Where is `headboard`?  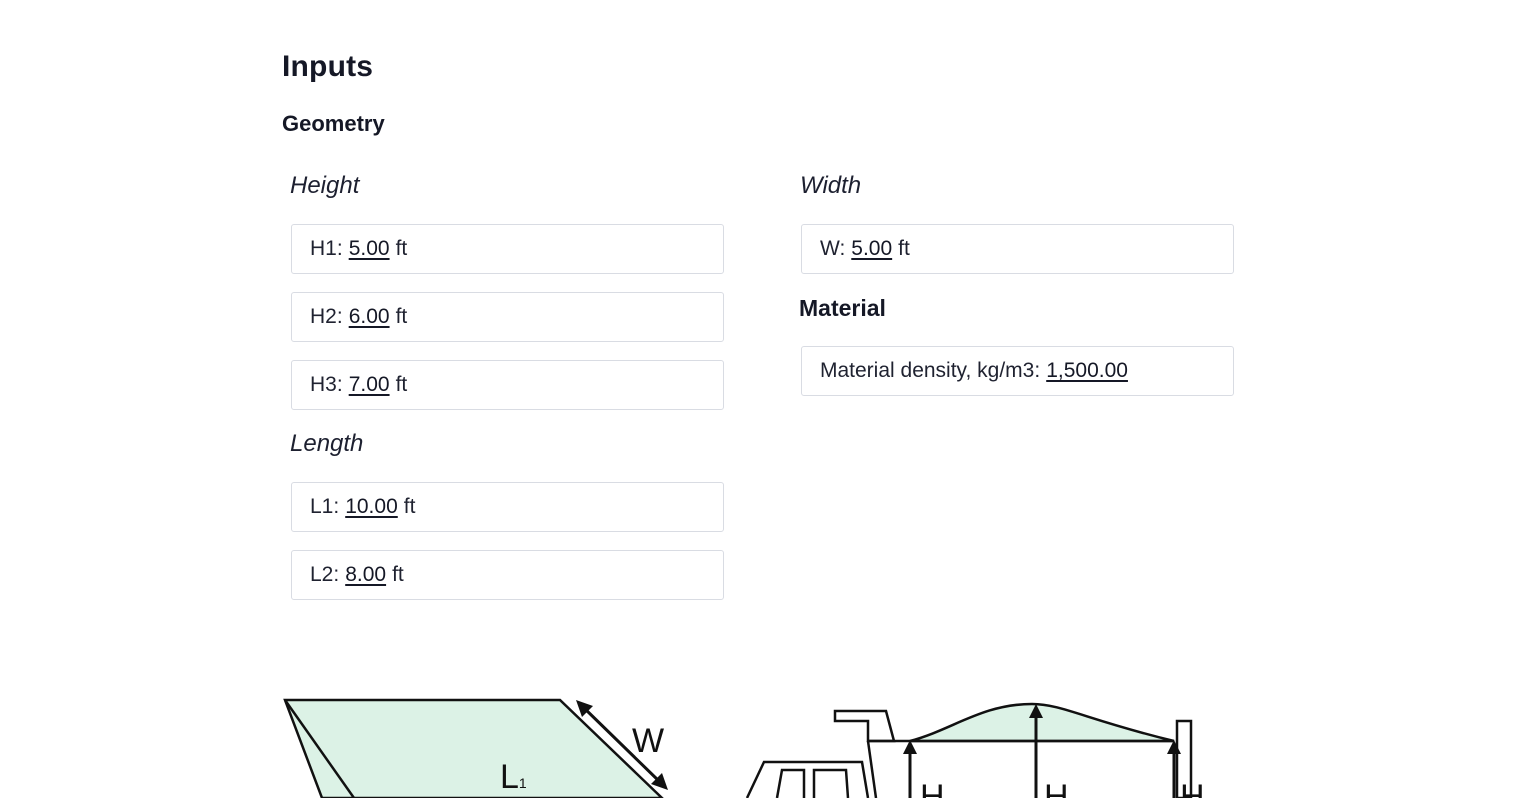 headboard is located at coordinates (864, 726).